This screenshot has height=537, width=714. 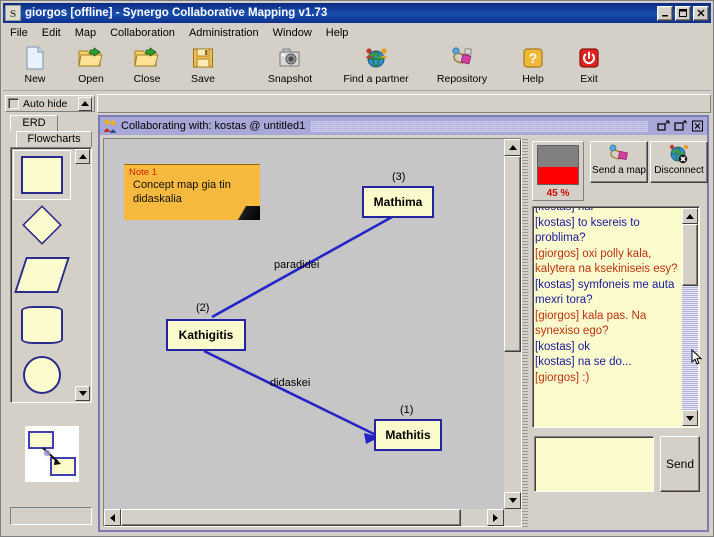 I want to click on chat-vscroll-track, so click(x=690, y=317).